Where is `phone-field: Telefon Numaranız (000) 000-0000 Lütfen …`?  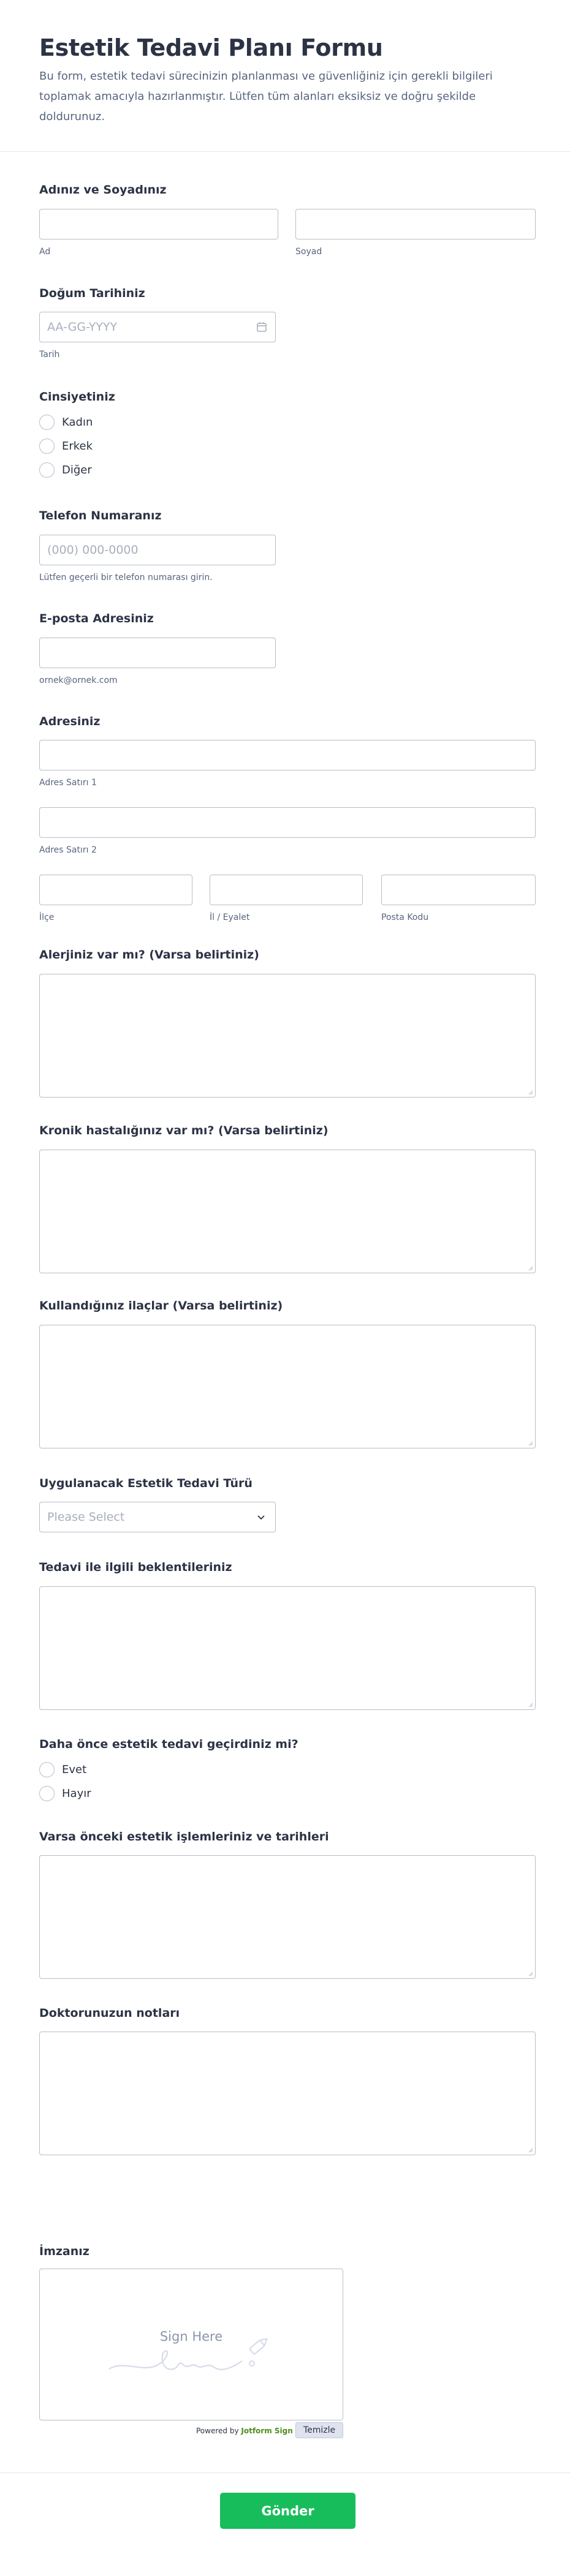
phone-field: Telefon Numaranız (000) 000-0000 Lütfen … is located at coordinates (287, 548).